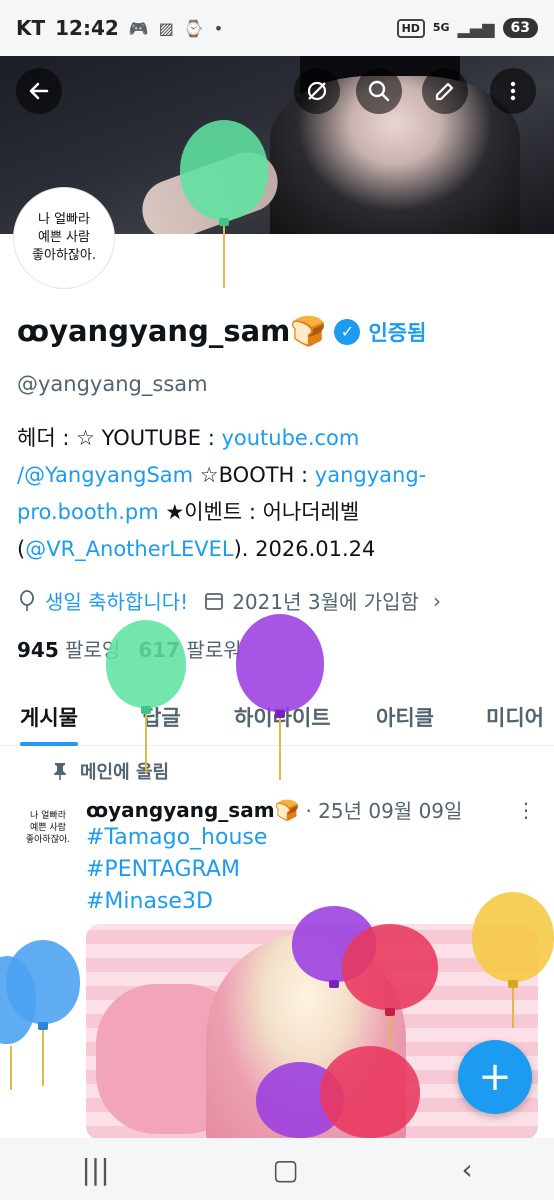 This screenshot has width=554, height=1200. What do you see at coordinates (48, 840) in the screenshot?
I see `post-avatar-line3: 좋아하잖아.` at bounding box center [48, 840].